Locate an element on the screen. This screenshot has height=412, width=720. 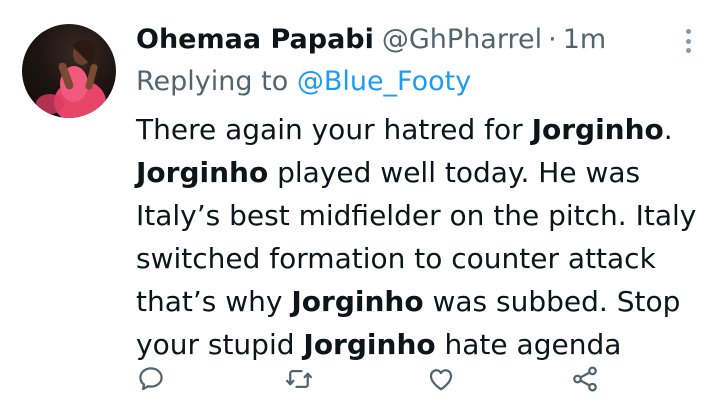
like-button is located at coordinates (441, 379).